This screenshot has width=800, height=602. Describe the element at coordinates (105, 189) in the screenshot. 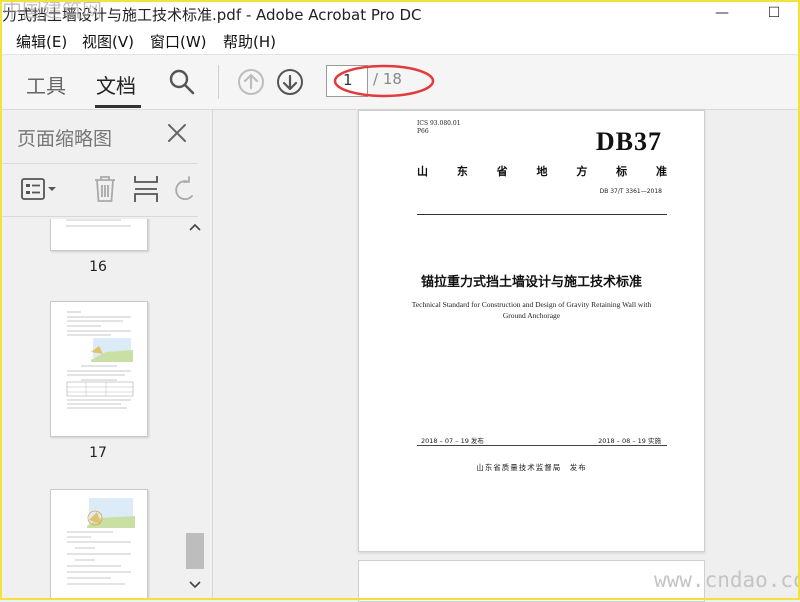

I see `delete-page-icon` at that location.